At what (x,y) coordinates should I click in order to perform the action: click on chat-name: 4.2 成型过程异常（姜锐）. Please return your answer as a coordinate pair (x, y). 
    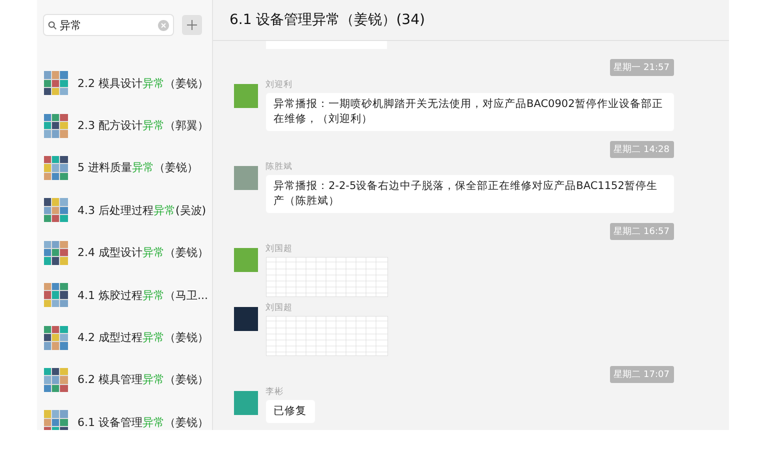
    Looking at the image, I should click on (143, 338).